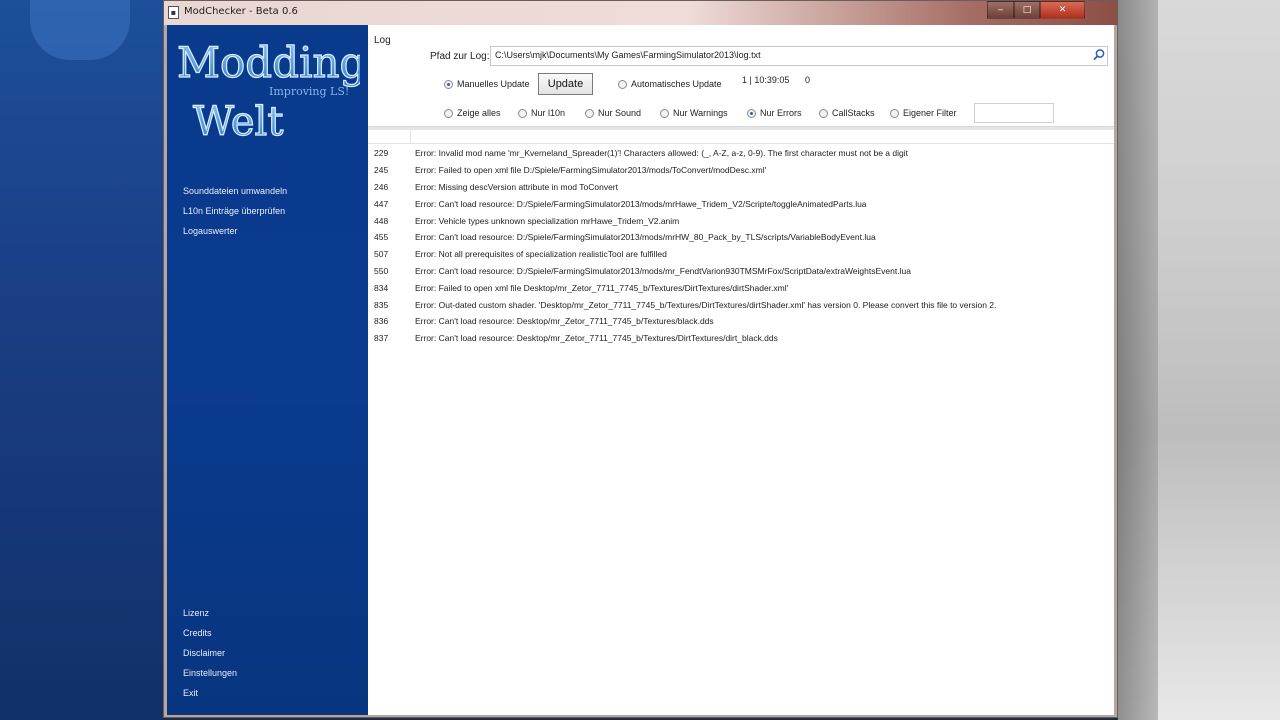  Describe the element at coordinates (479, 113) in the screenshot. I see `filter-show-all-label: Zeige alles` at that location.